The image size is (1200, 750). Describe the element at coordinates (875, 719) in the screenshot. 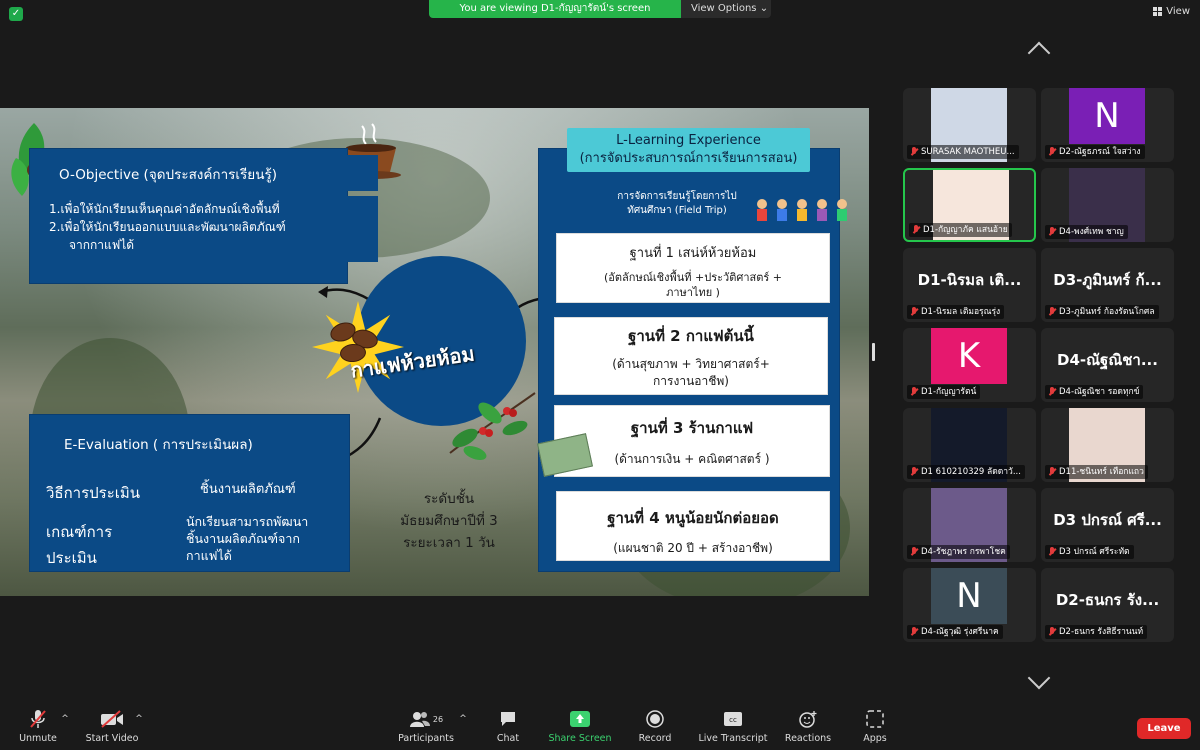

I see `apps-icon` at that location.